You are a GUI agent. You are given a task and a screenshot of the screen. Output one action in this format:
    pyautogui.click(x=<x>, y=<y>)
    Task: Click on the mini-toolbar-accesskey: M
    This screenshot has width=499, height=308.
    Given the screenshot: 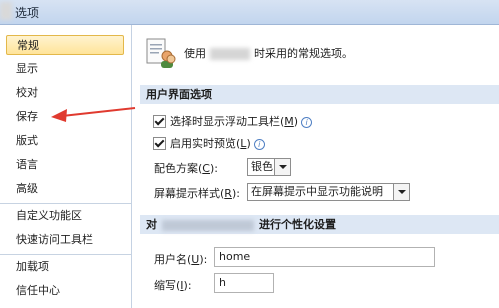 What is the action you would take?
    pyautogui.click(x=289, y=121)
    